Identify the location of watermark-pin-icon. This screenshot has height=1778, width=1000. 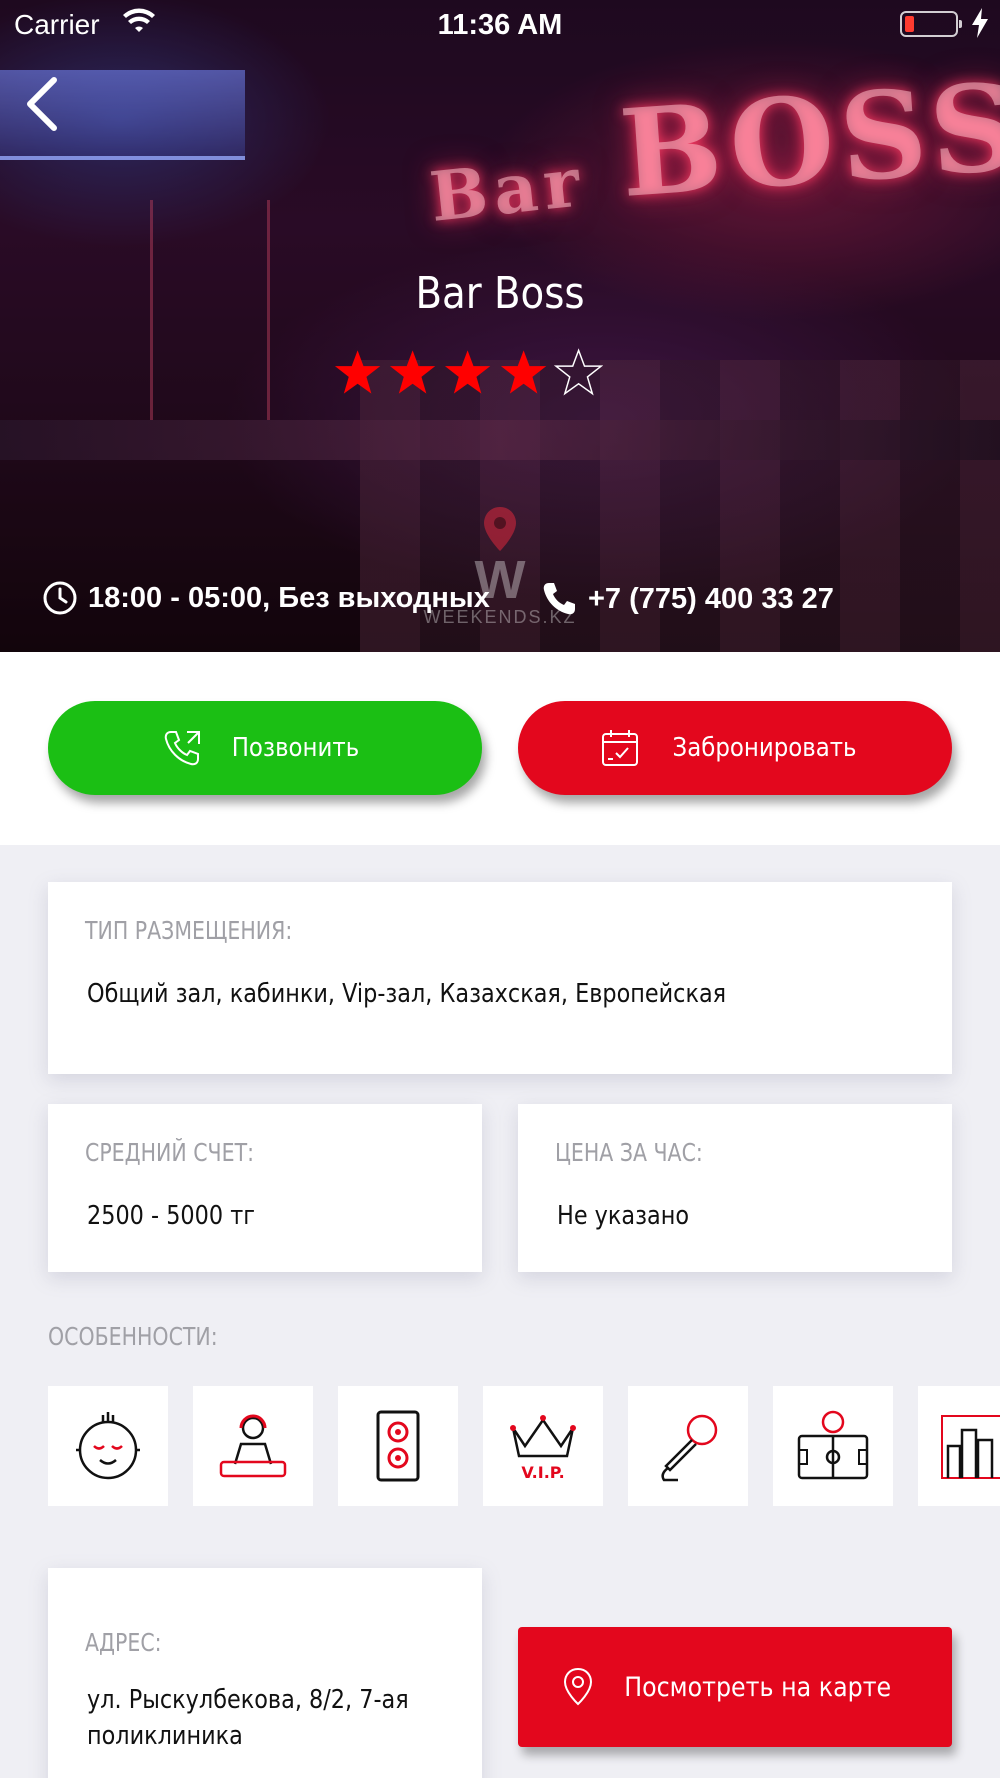
(500, 529).